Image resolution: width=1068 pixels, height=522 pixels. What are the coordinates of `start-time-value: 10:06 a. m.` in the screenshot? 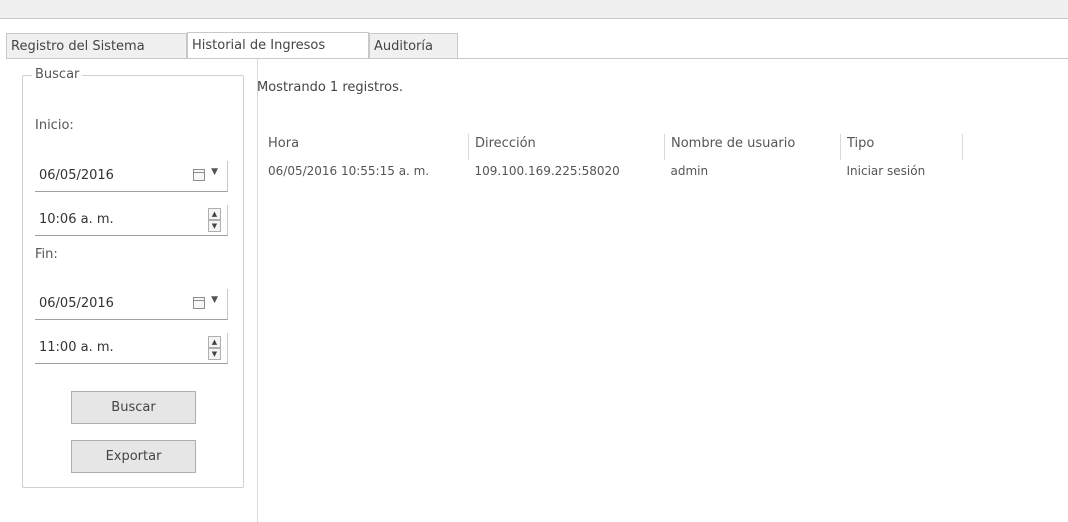 It's located at (76, 219).